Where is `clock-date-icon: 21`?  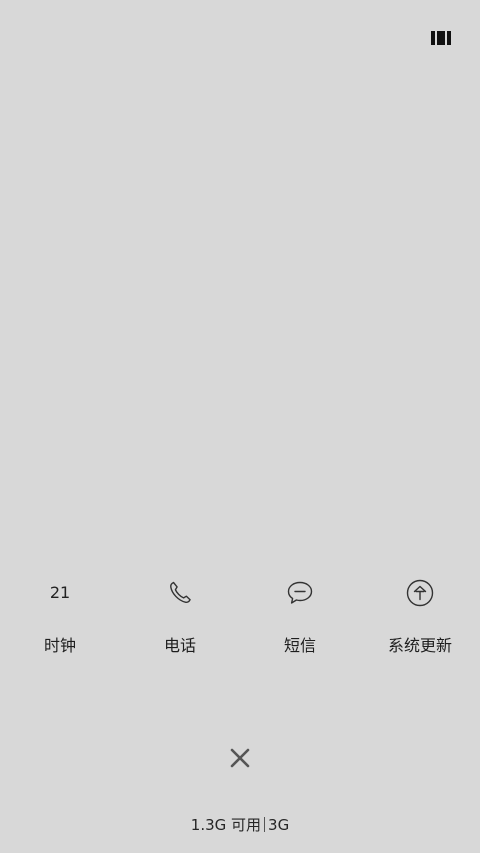
clock-date-icon: 21 is located at coordinates (60, 592).